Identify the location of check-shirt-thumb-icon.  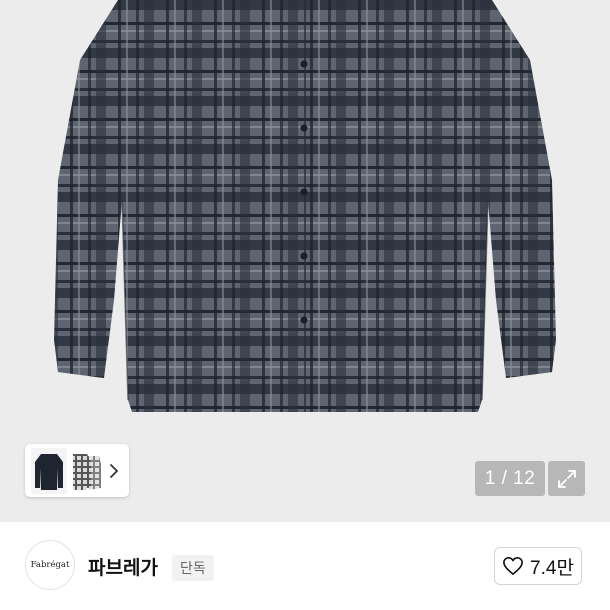
(87, 471).